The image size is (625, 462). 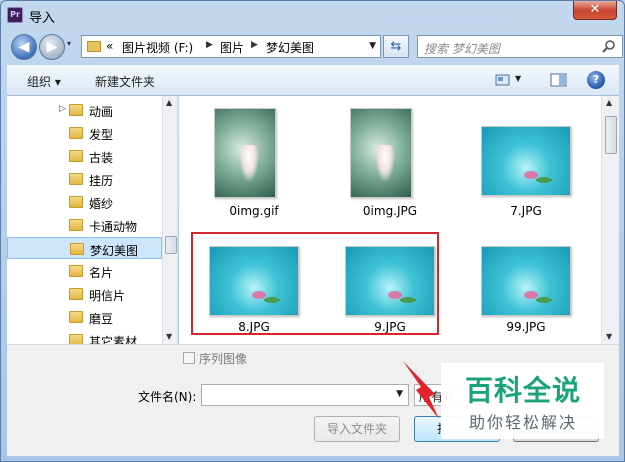 I want to click on search-placeholder: 搜索 梦幻美图, so click(x=462, y=48).